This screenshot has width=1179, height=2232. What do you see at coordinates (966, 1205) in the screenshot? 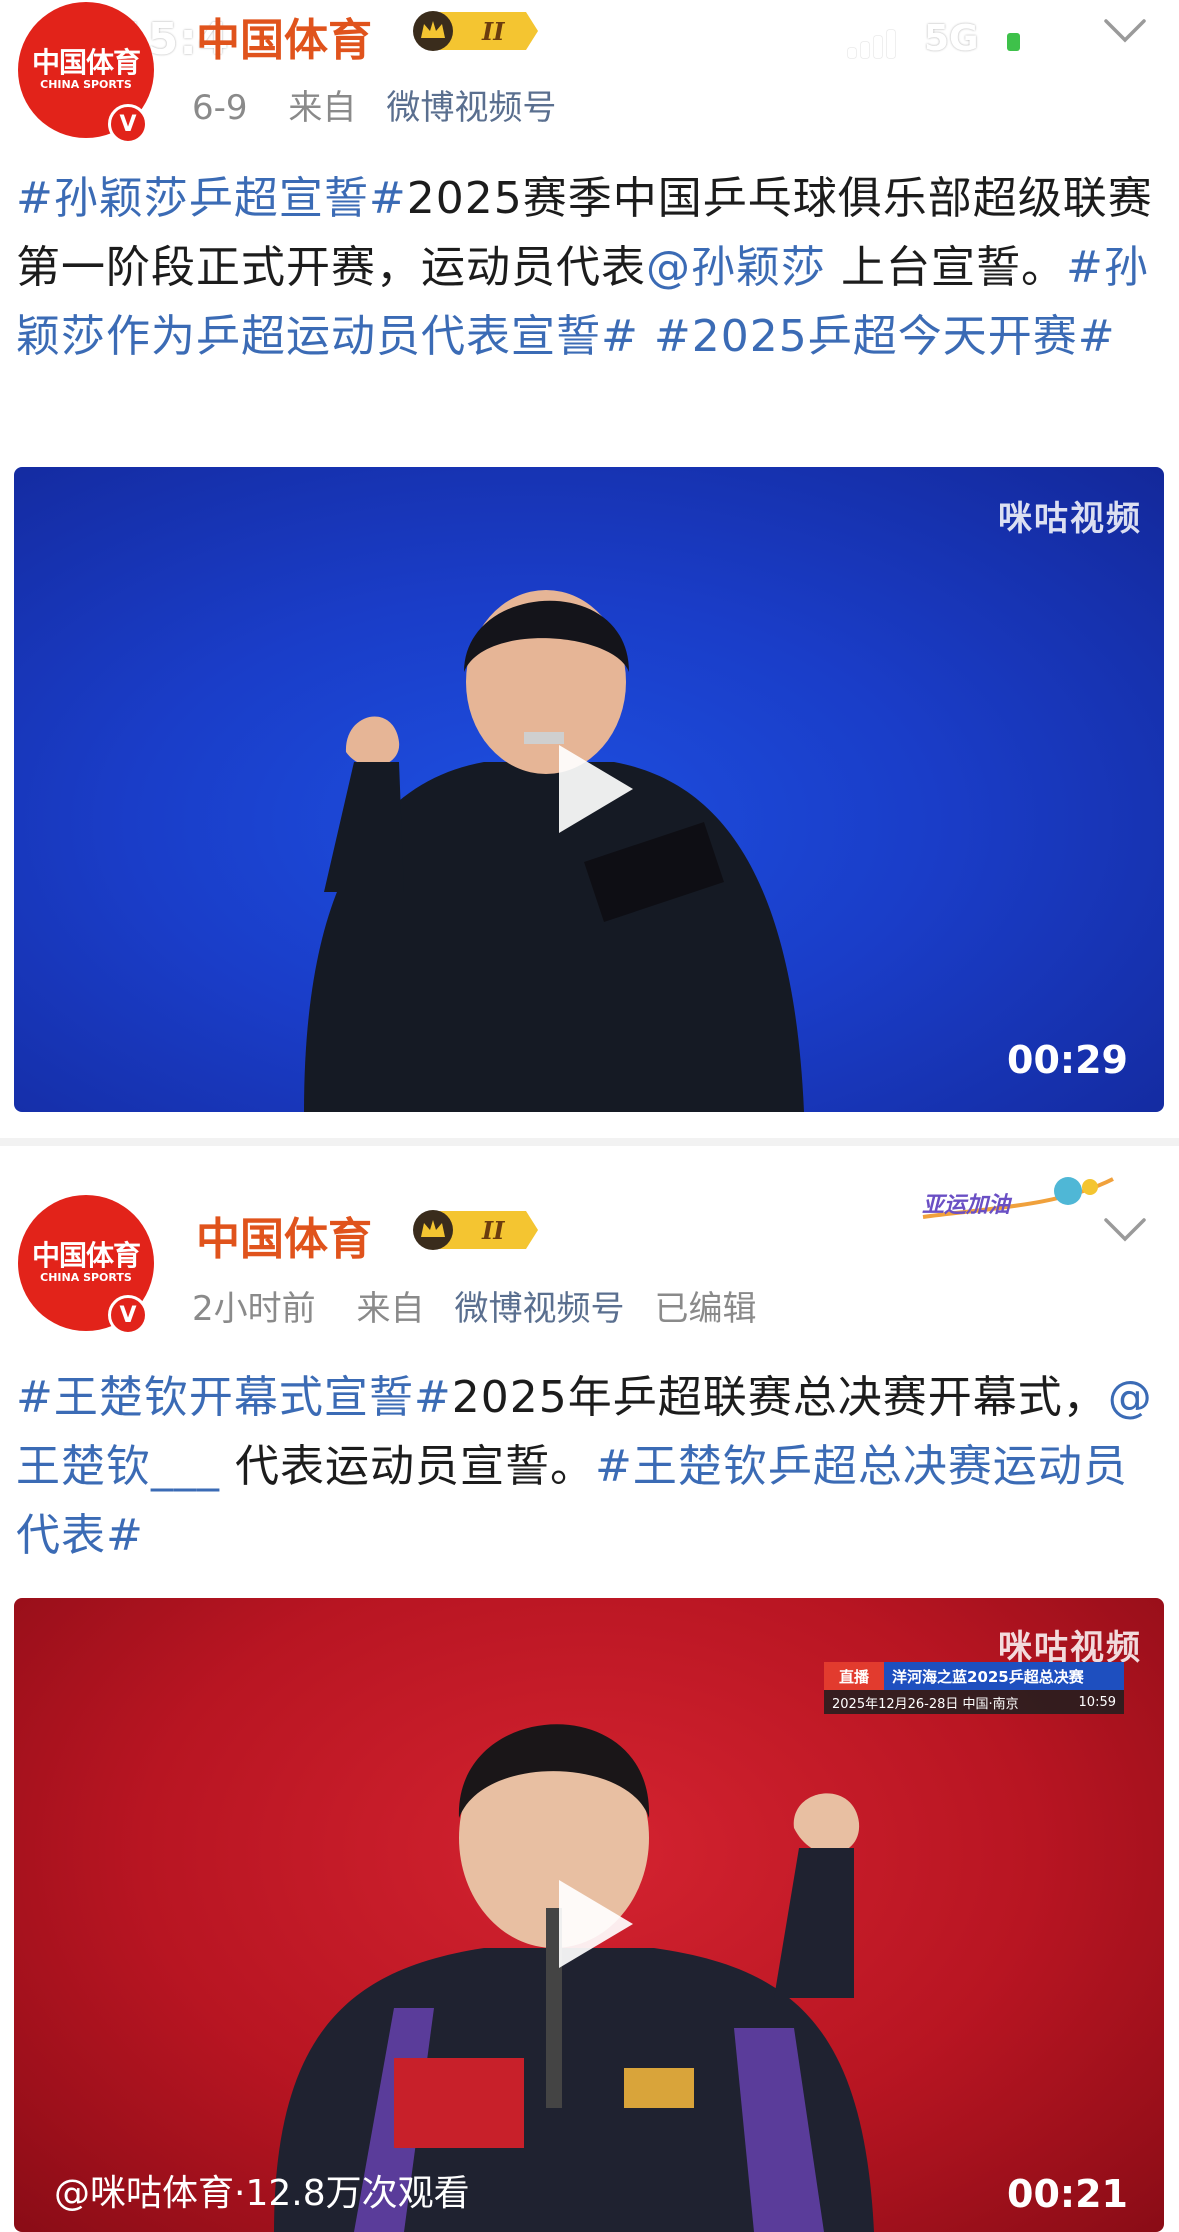
I see `sticker-label: 亚运加油` at bounding box center [966, 1205].